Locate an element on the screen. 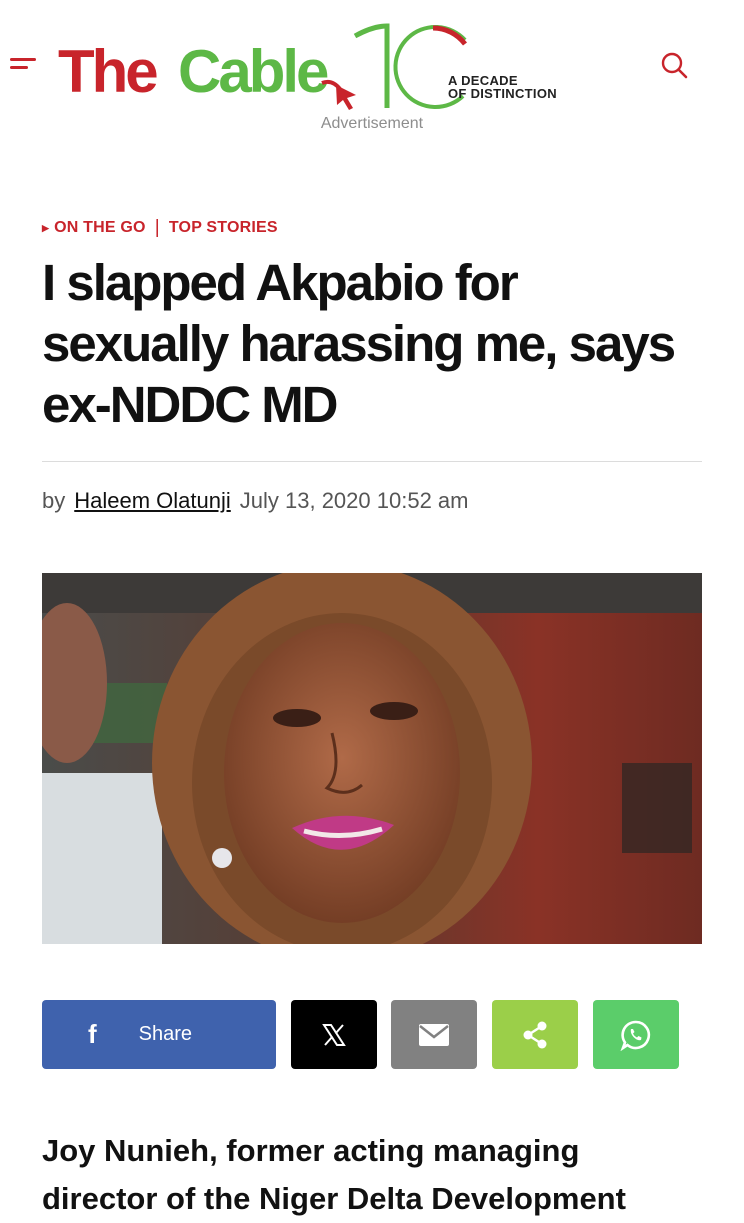 Image resolution: width=744 pixels, height=1223 pixels. x-icon is located at coordinates (334, 1034).